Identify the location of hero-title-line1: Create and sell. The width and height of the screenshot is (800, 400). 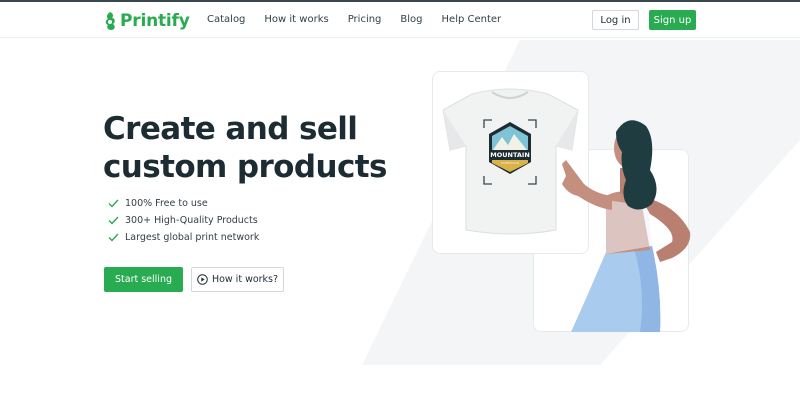
(230, 129).